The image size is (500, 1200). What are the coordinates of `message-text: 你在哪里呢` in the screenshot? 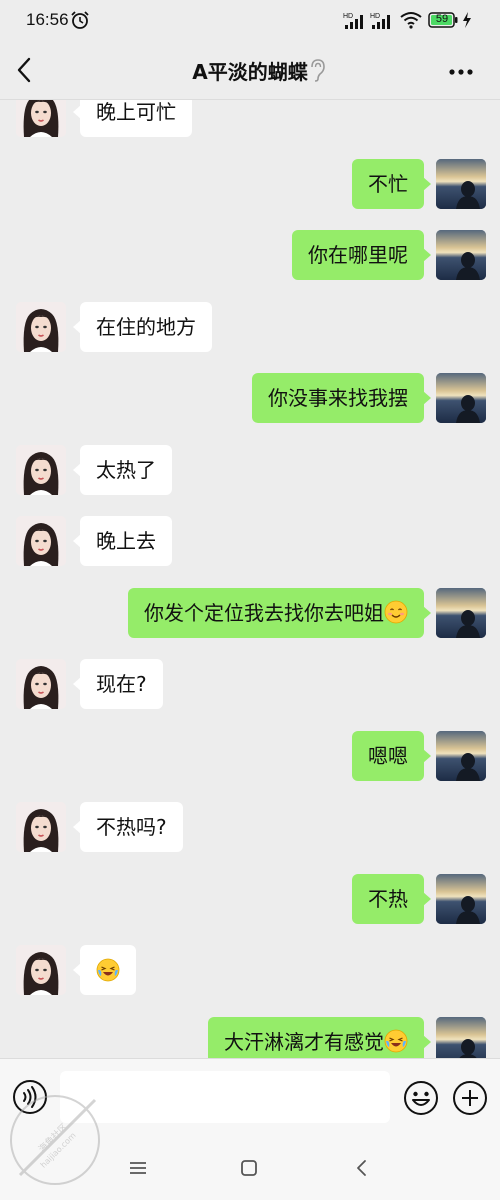 It's located at (358, 255).